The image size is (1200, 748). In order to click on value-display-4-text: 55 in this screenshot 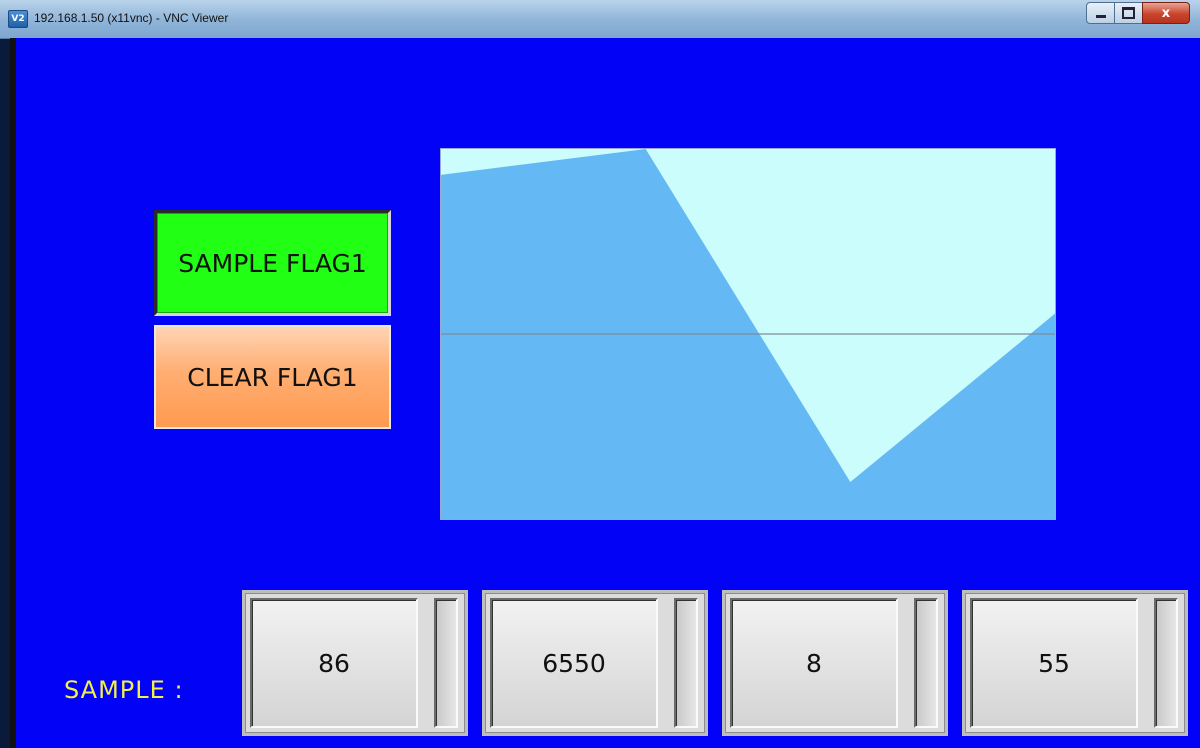, I will do `click(1054, 663)`.